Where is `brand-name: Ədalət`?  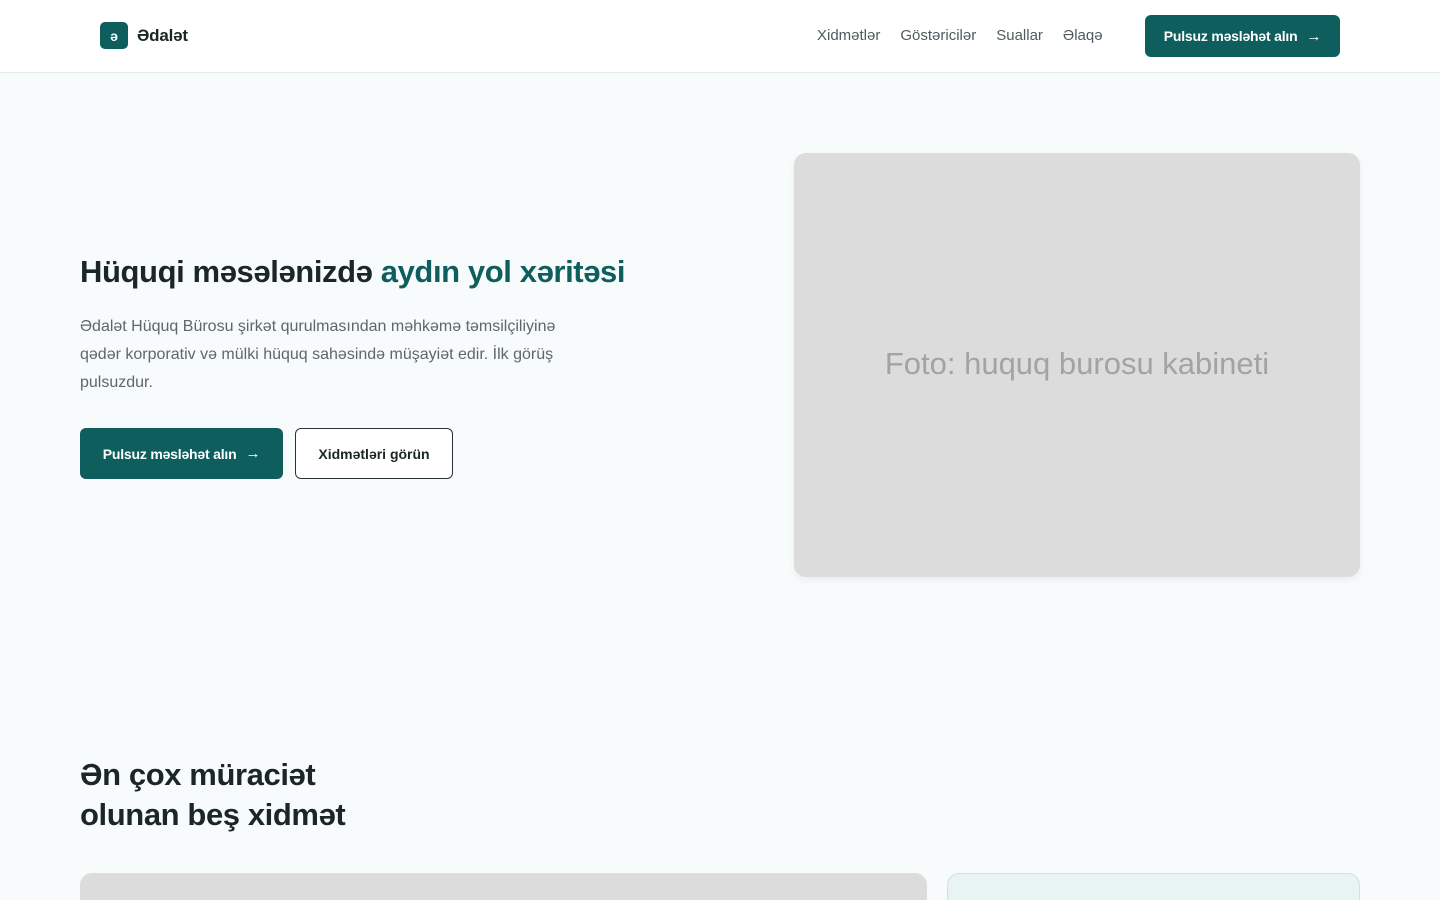
brand-name: Ədalət is located at coordinates (162, 35).